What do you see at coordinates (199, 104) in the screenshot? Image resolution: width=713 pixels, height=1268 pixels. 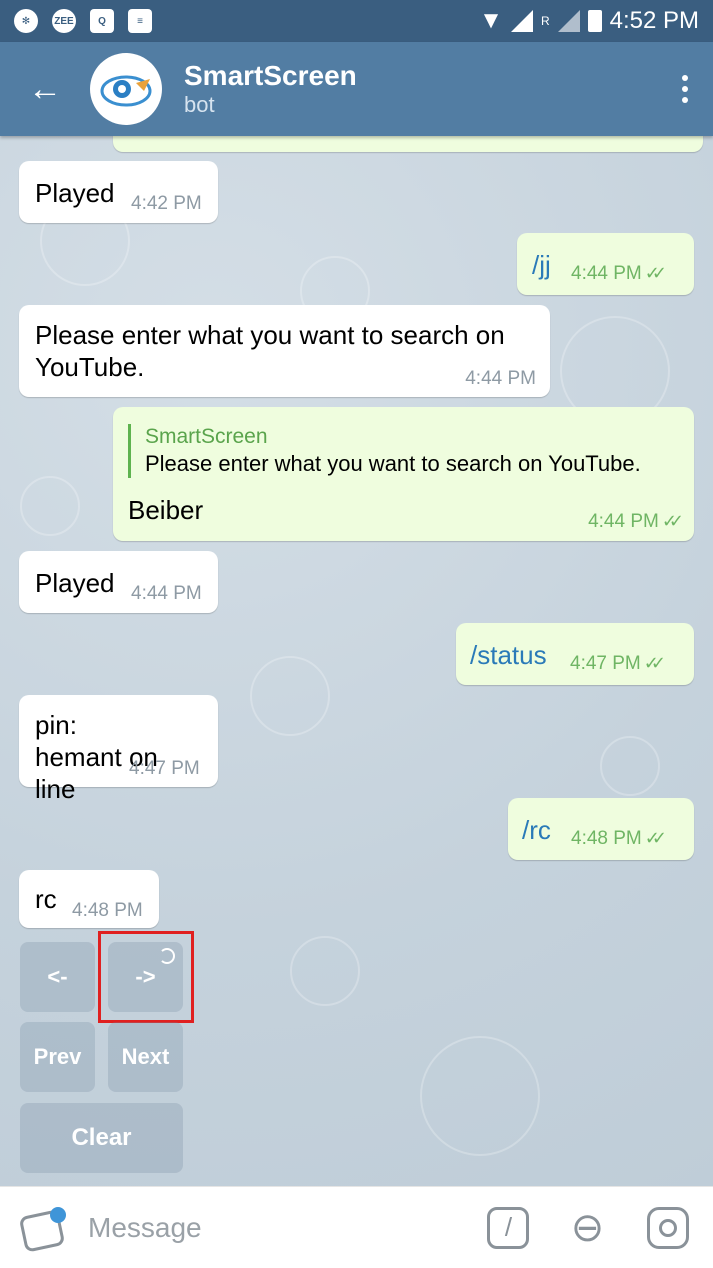 I see `chat-subtitle: bot` at bounding box center [199, 104].